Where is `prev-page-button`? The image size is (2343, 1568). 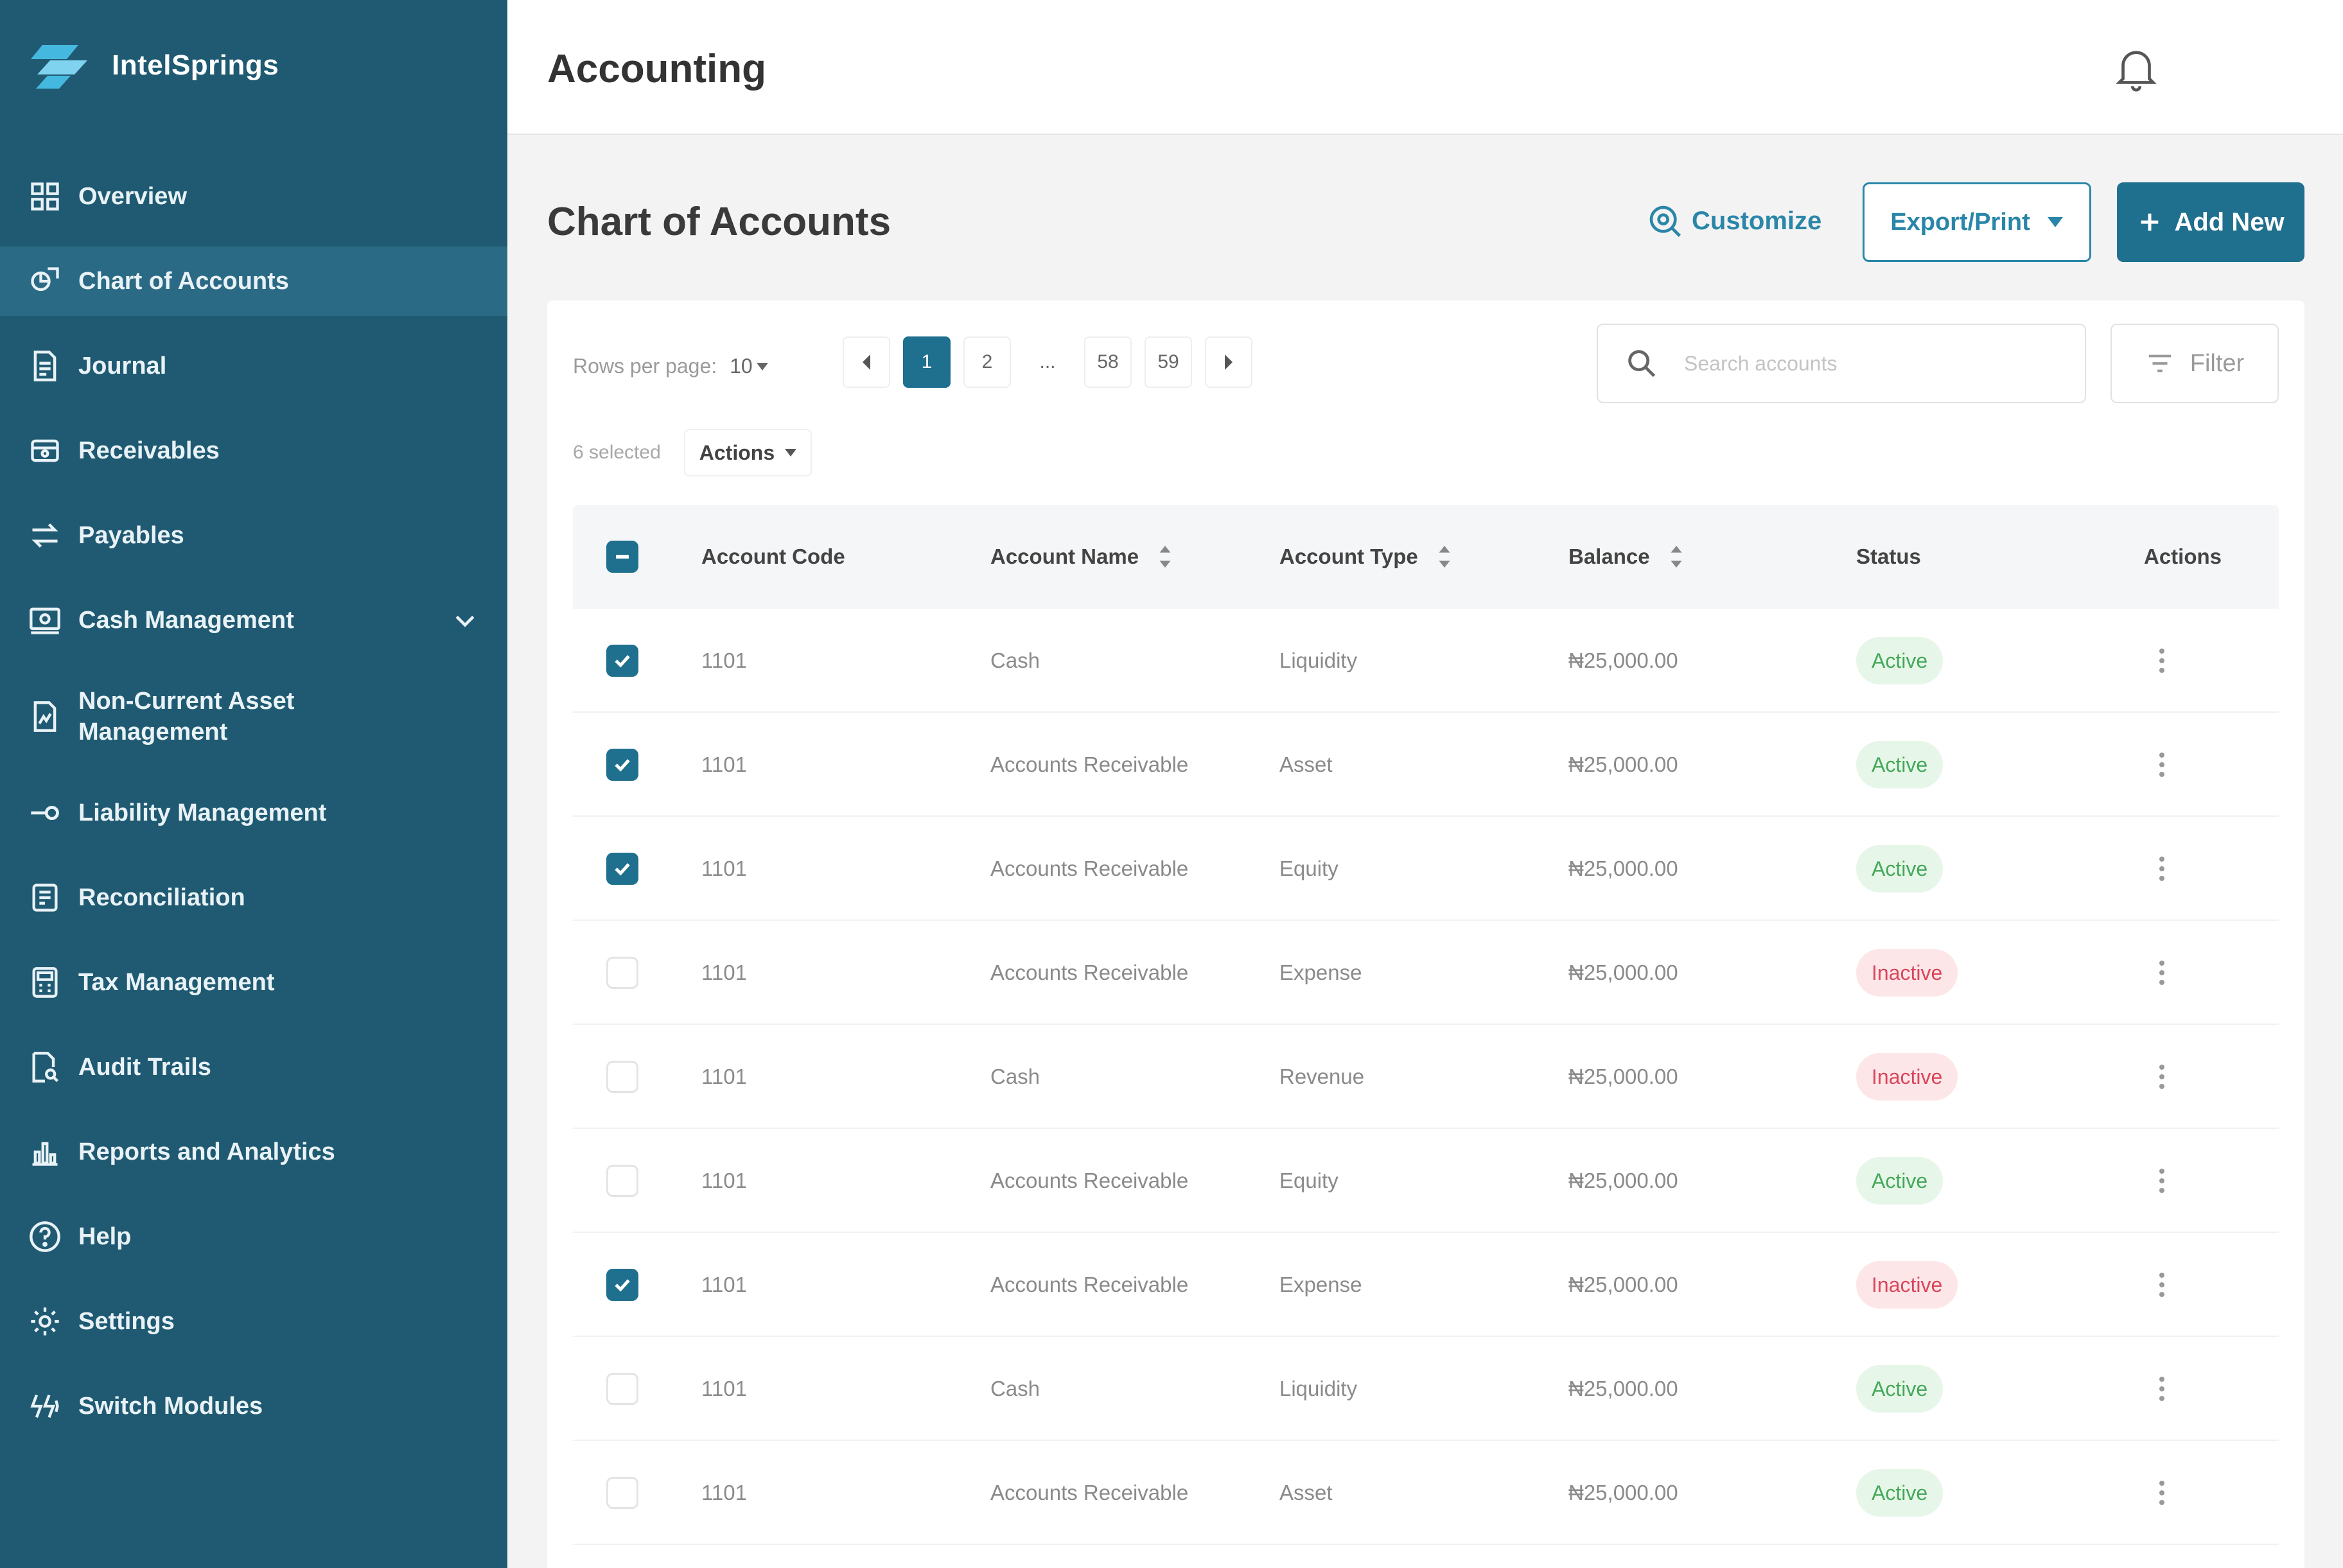
prev-page-button is located at coordinates (867, 362).